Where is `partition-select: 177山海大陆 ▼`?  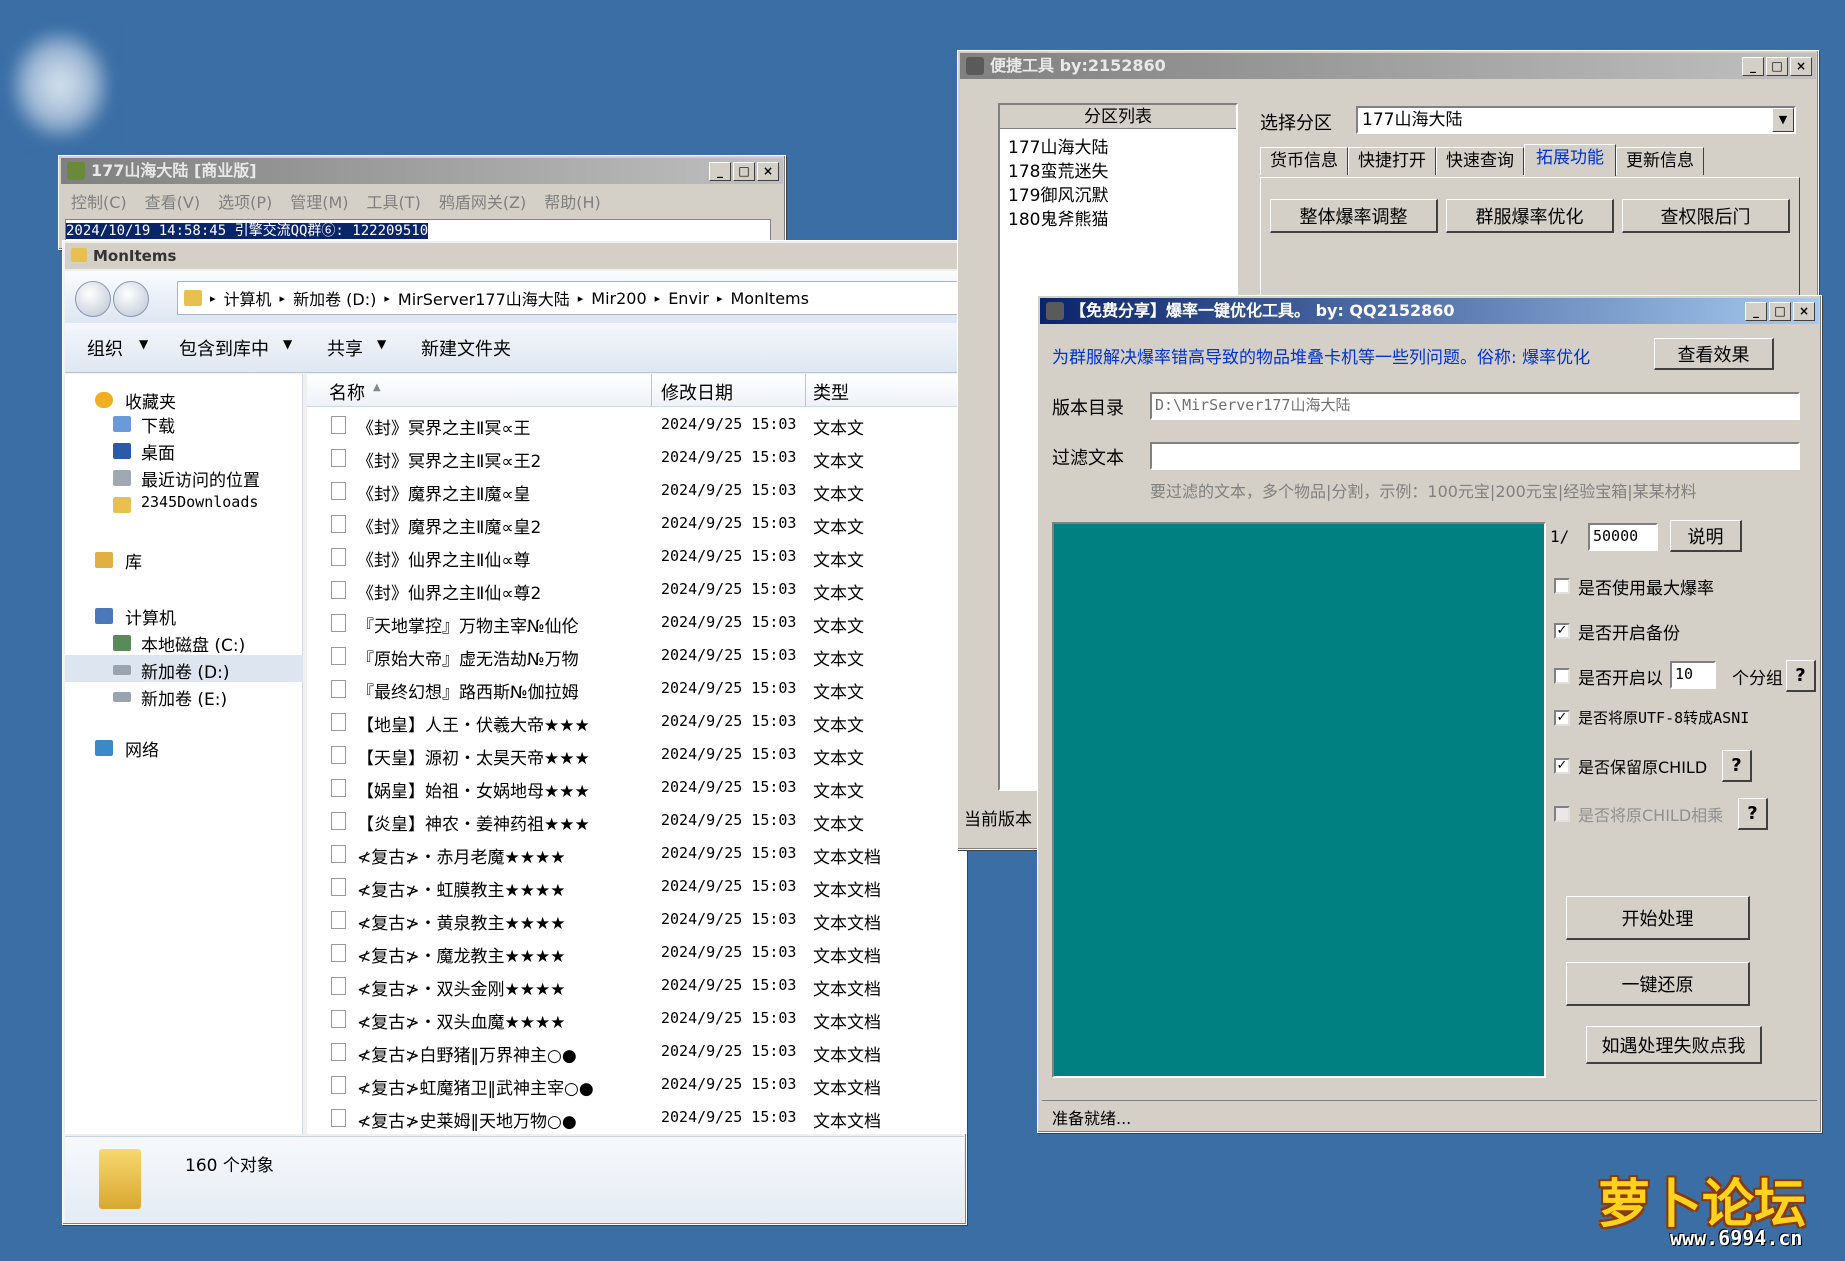
partition-select: 177山海大陆 ▼ is located at coordinates (1576, 120).